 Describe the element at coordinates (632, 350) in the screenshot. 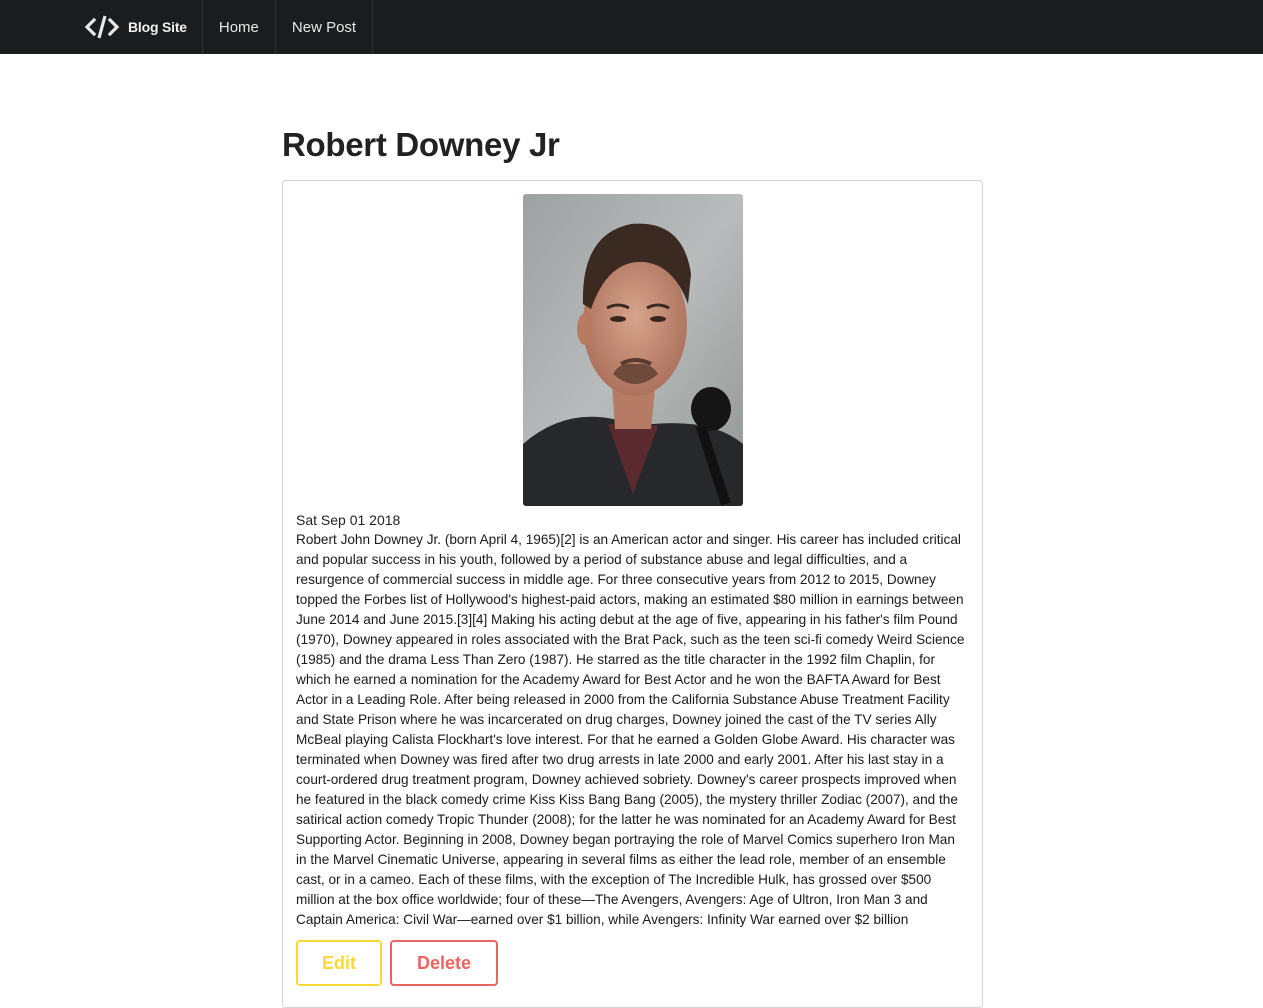

I see `post-image` at that location.